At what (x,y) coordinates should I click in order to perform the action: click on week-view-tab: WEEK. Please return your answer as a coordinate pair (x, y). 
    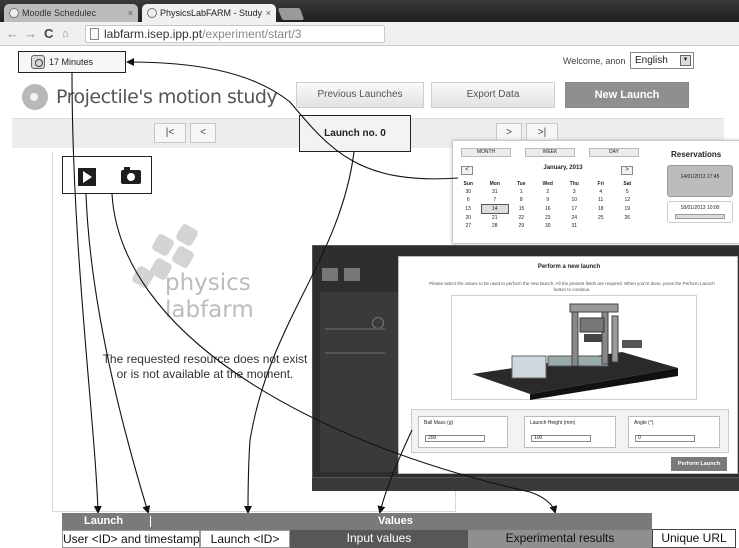
    Looking at the image, I should click on (550, 152).